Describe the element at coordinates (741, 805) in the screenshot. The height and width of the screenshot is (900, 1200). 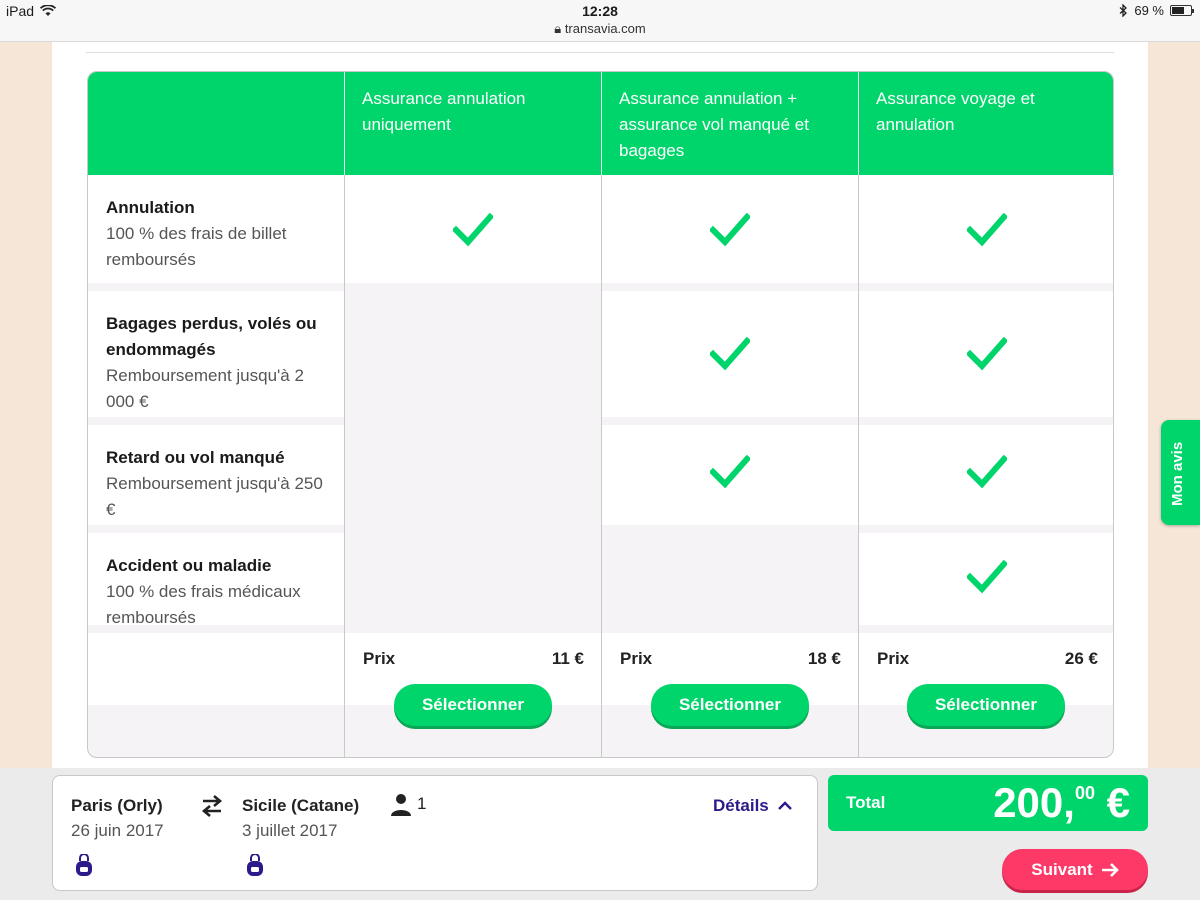
I see `details-label: Détails` at that location.